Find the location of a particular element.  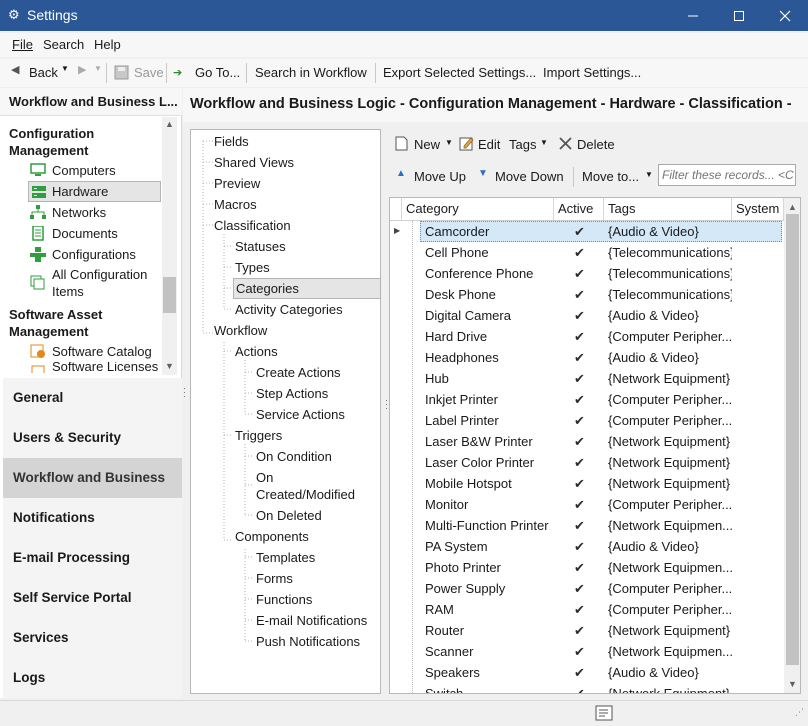

tree-node-create-actions: Create Actions is located at coordinates (298, 372).